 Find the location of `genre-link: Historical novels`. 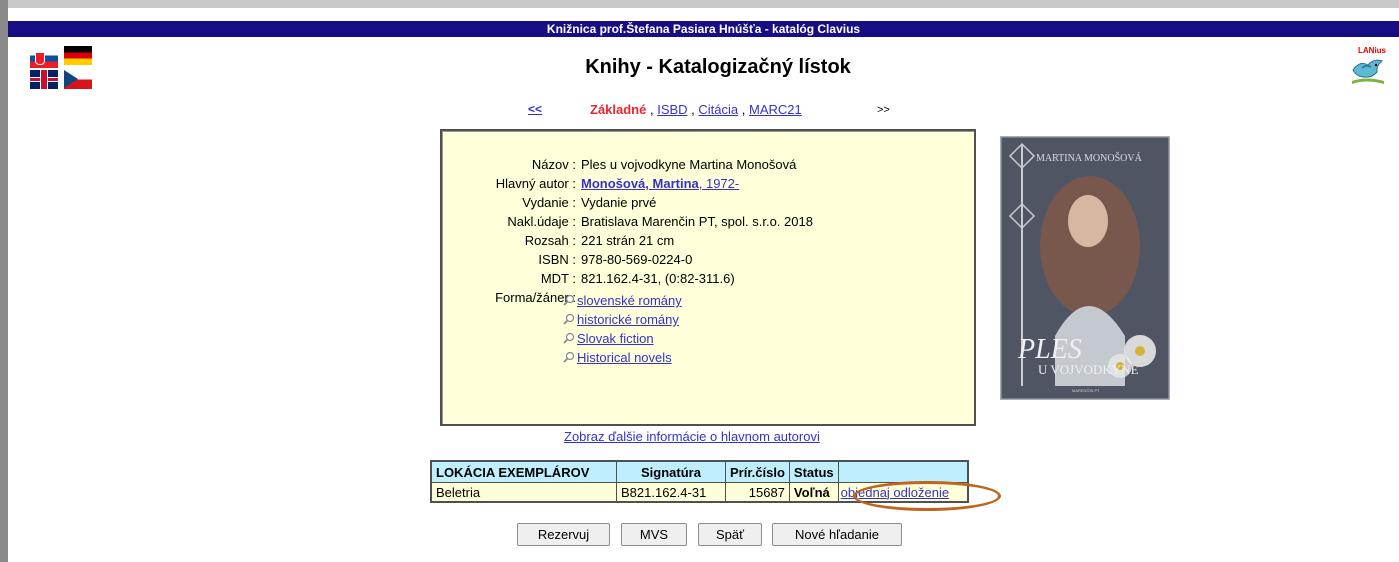

genre-link: Historical novels is located at coordinates (624, 357).